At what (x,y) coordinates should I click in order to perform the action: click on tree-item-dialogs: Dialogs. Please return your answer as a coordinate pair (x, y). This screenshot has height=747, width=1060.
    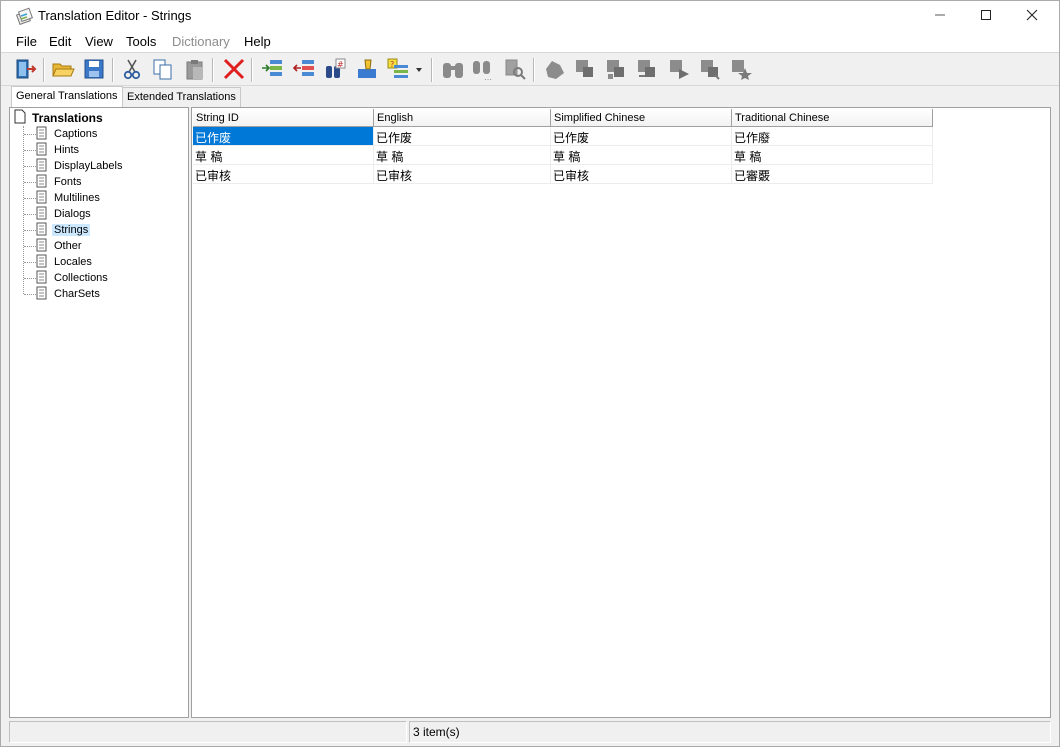
    Looking at the image, I should click on (58, 214).